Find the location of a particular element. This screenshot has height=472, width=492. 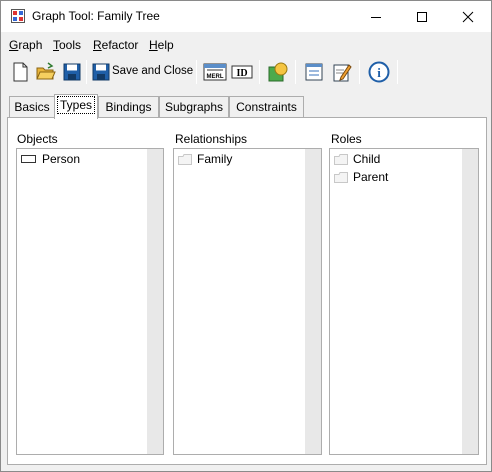

list-item-family: Family is located at coordinates (205, 159).